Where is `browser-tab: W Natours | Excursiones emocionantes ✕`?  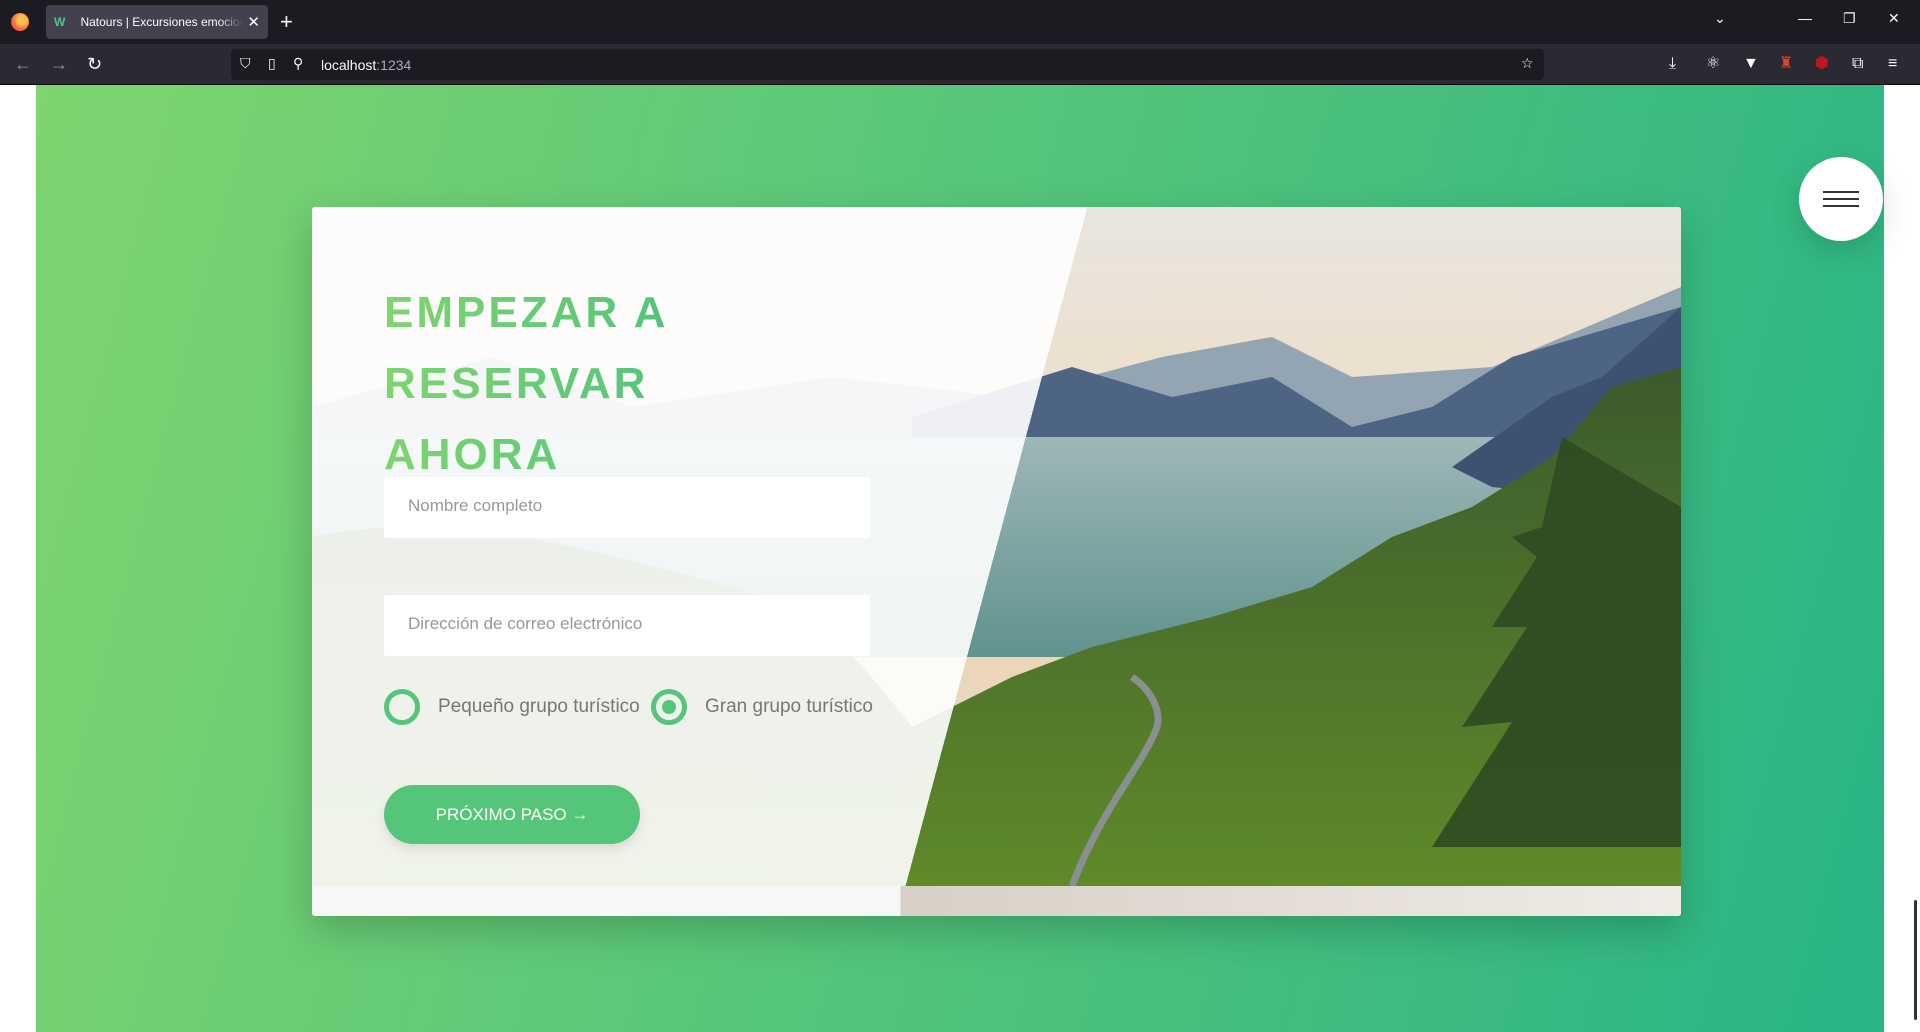
browser-tab: W Natours | Excursiones emocionantes ✕ is located at coordinates (157, 22).